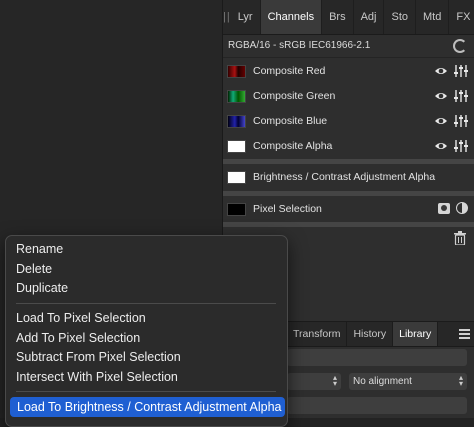 The width and height of the screenshot is (474, 427). I want to click on tab-adjustments: Adj, so click(369, 17).